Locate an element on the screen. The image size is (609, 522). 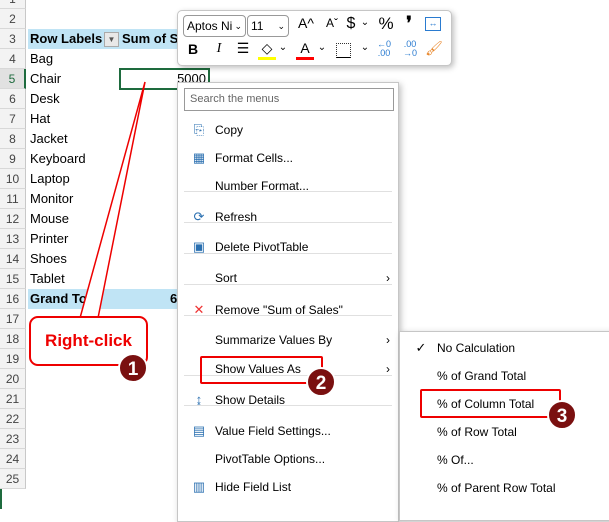
show-details-icon: ↨ is located at coordinates (199, 399).